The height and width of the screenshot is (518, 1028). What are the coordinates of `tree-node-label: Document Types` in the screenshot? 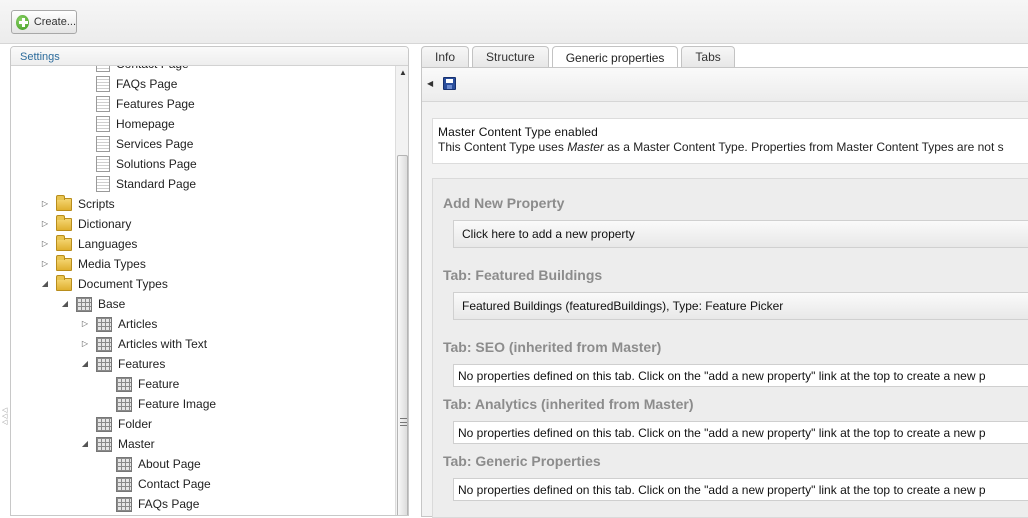 It's located at (123, 284).